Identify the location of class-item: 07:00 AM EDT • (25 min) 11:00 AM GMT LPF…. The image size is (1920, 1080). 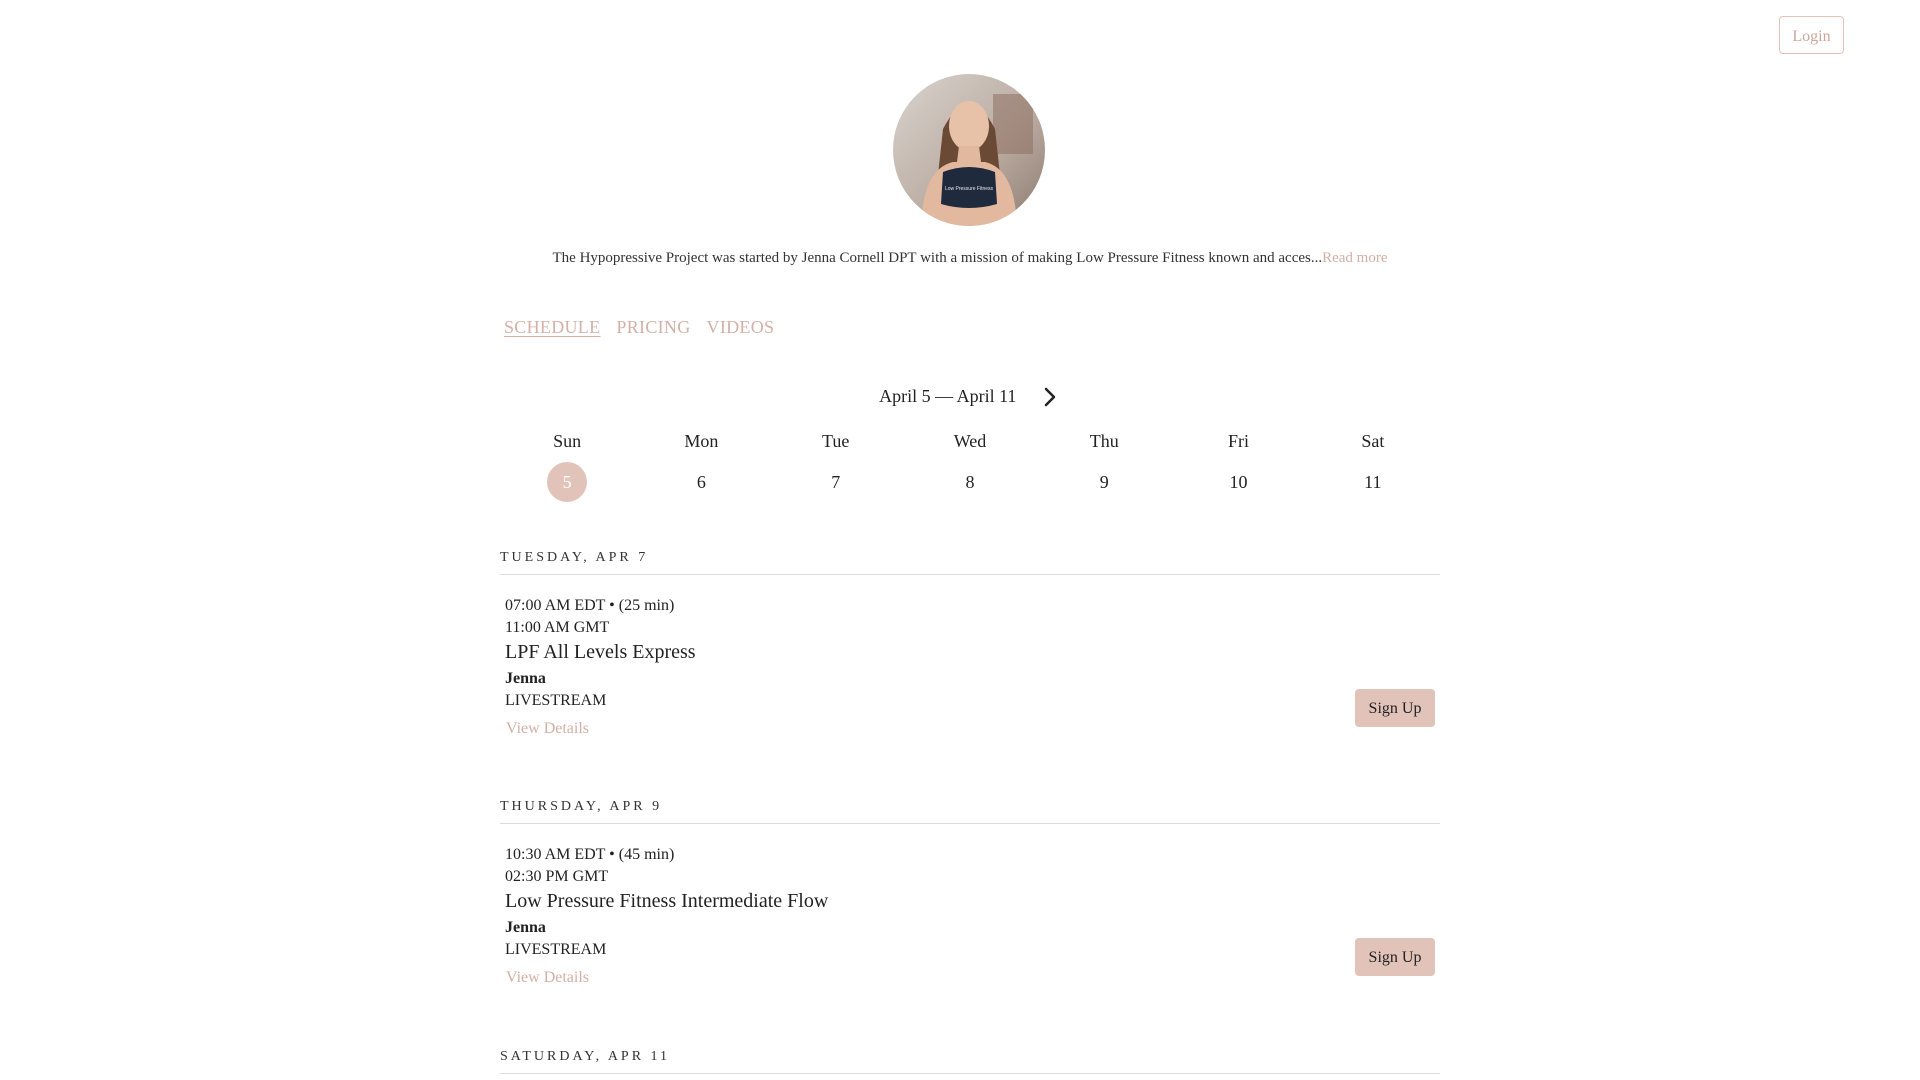
(970, 667).